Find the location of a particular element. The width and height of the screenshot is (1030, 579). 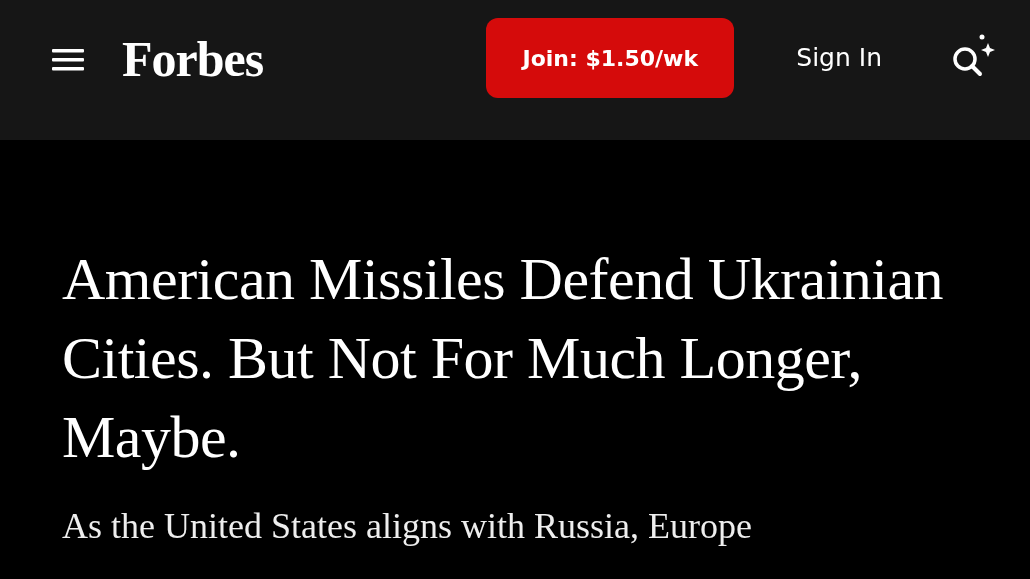

article-summary: As the United States aligns with Russia, Europe is located at coordinates (407, 526).